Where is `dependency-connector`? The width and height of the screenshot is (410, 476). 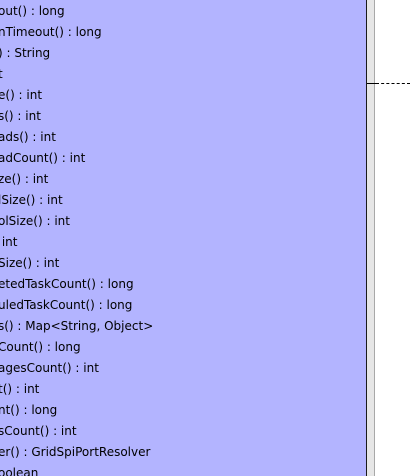
dependency-connector is located at coordinates (393, 83).